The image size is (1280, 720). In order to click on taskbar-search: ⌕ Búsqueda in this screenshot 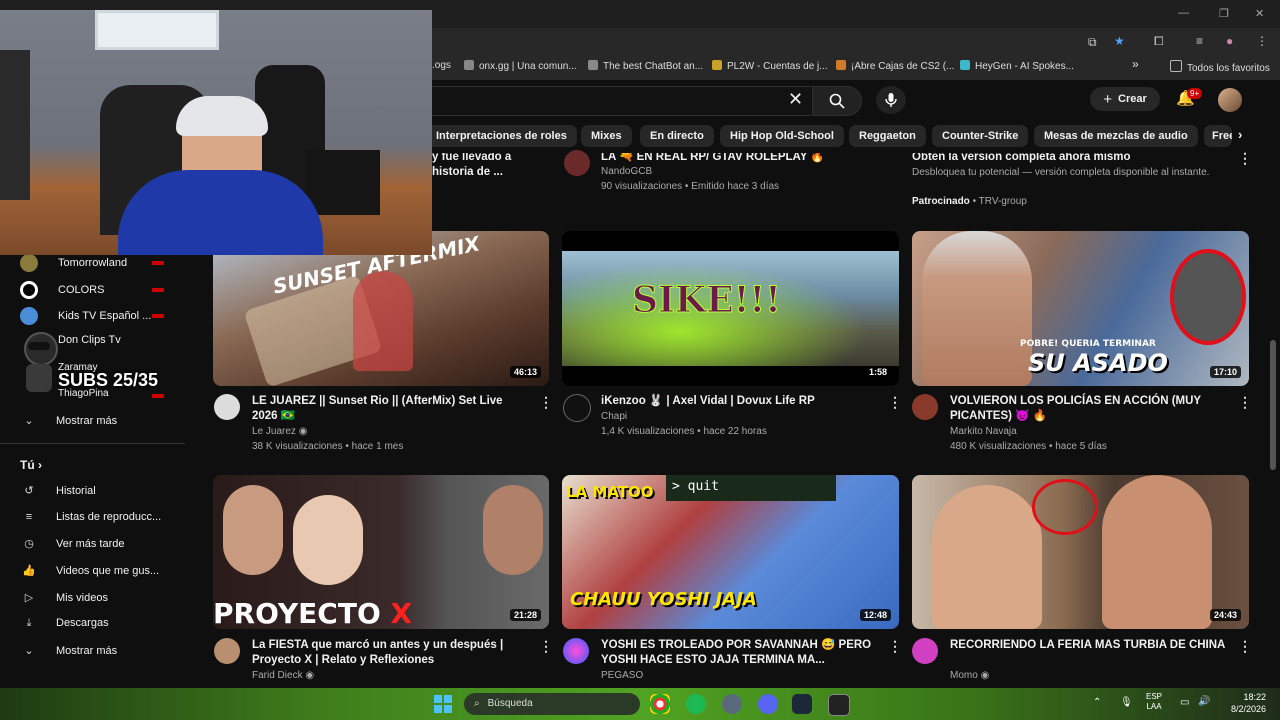, I will do `click(552, 704)`.